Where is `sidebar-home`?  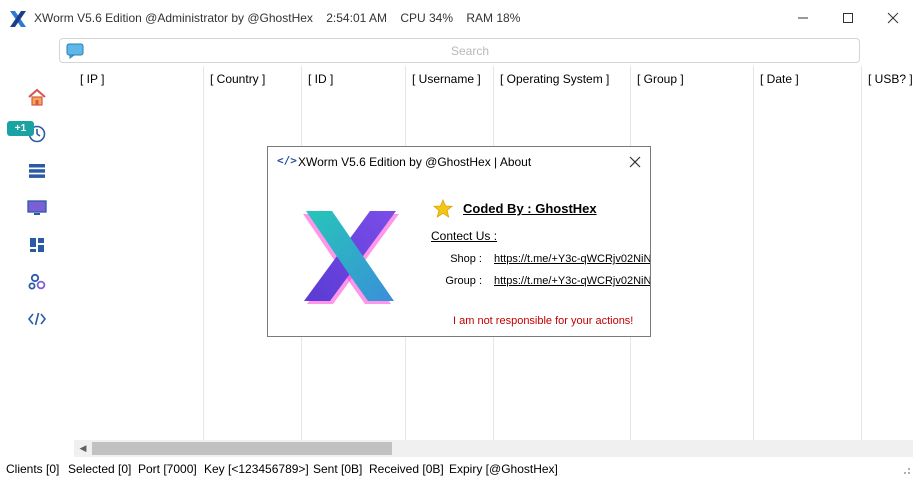
sidebar-home is located at coordinates (37, 97).